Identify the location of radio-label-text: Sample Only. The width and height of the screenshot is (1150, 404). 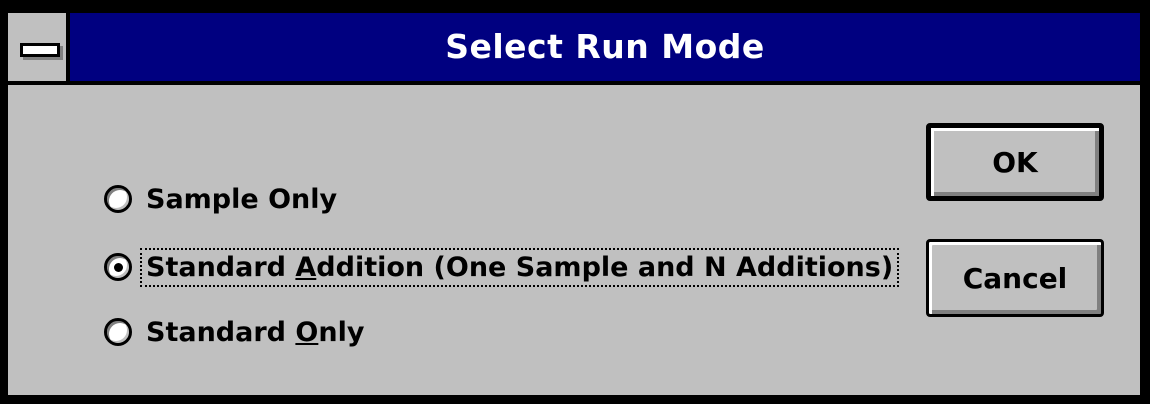
(242, 199).